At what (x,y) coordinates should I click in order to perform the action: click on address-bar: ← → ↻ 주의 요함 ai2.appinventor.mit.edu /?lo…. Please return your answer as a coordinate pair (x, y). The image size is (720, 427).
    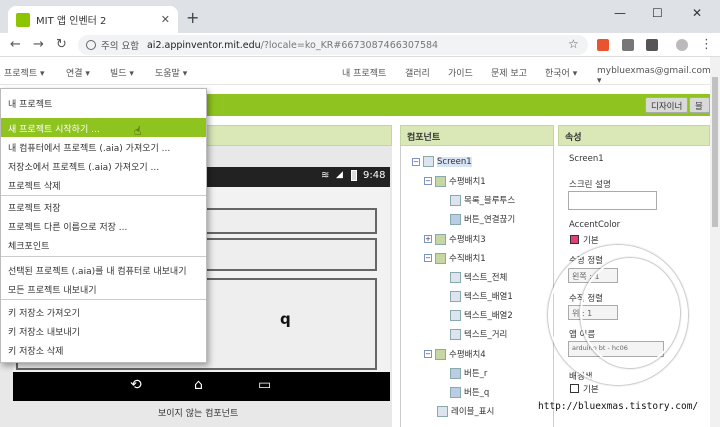
    Looking at the image, I should click on (360, 45).